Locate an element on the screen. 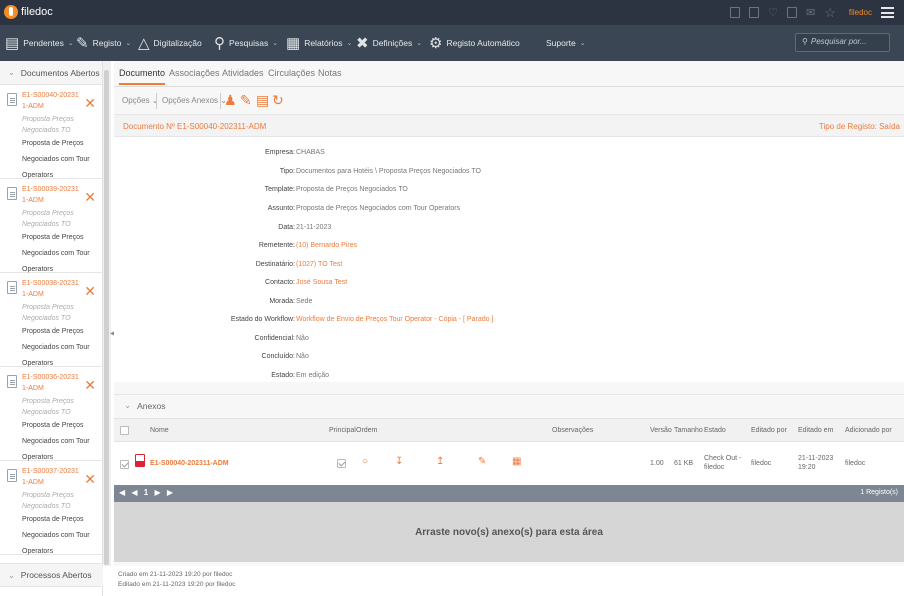  user-name: filedoc is located at coordinates (860, 12).